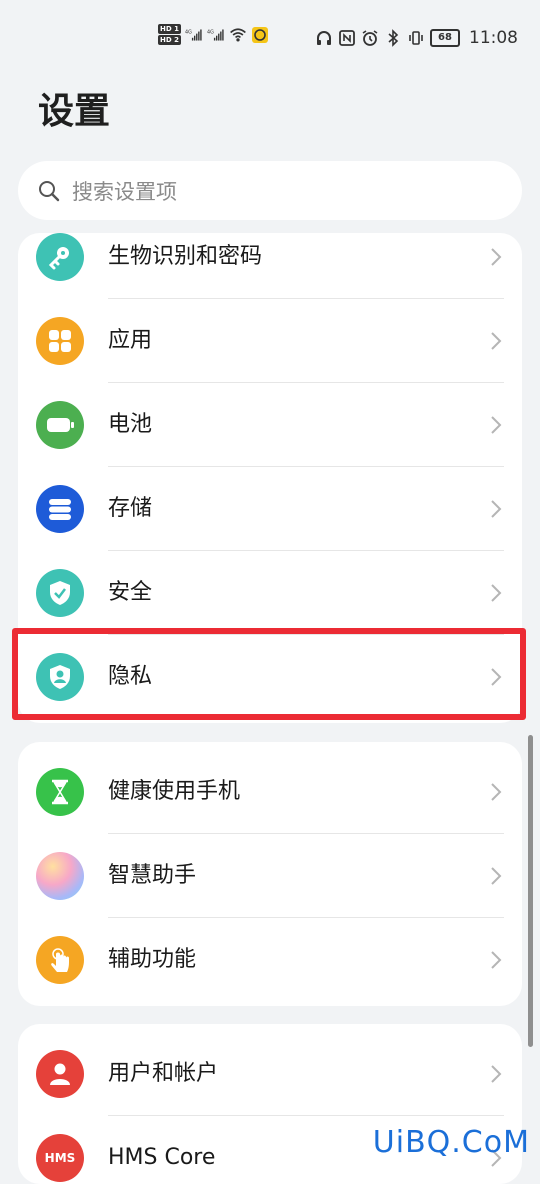 This screenshot has height=1184, width=540. Describe the element at coordinates (185, 256) in the screenshot. I see `settings-item-label: 生物识别和密码` at that location.